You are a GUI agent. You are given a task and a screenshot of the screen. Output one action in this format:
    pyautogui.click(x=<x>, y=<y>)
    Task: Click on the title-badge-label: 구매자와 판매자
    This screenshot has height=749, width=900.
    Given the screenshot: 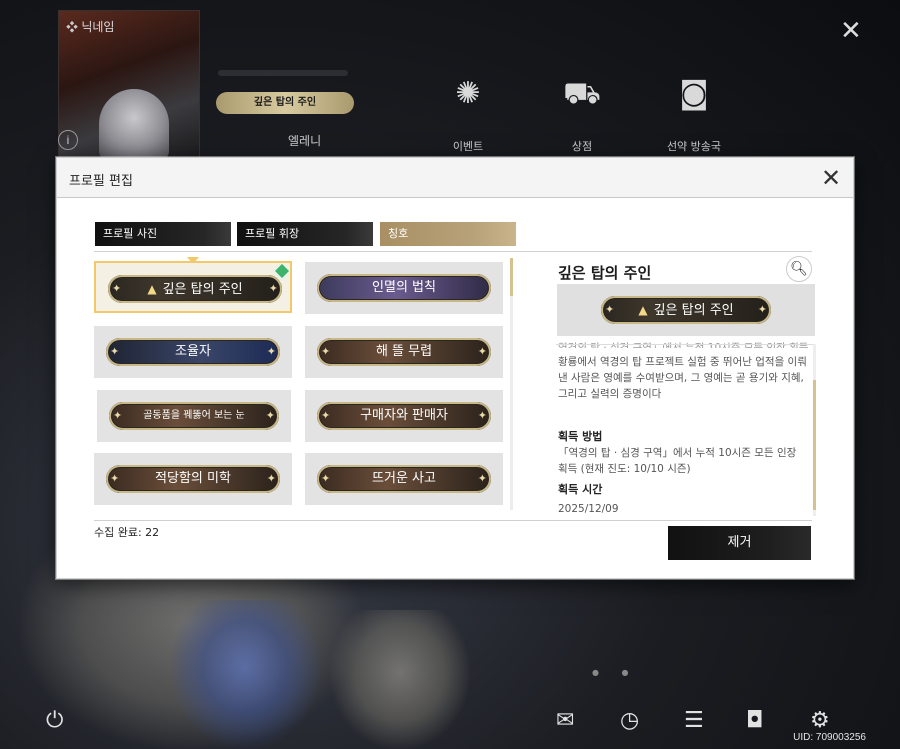 What is the action you would take?
    pyautogui.click(x=404, y=415)
    